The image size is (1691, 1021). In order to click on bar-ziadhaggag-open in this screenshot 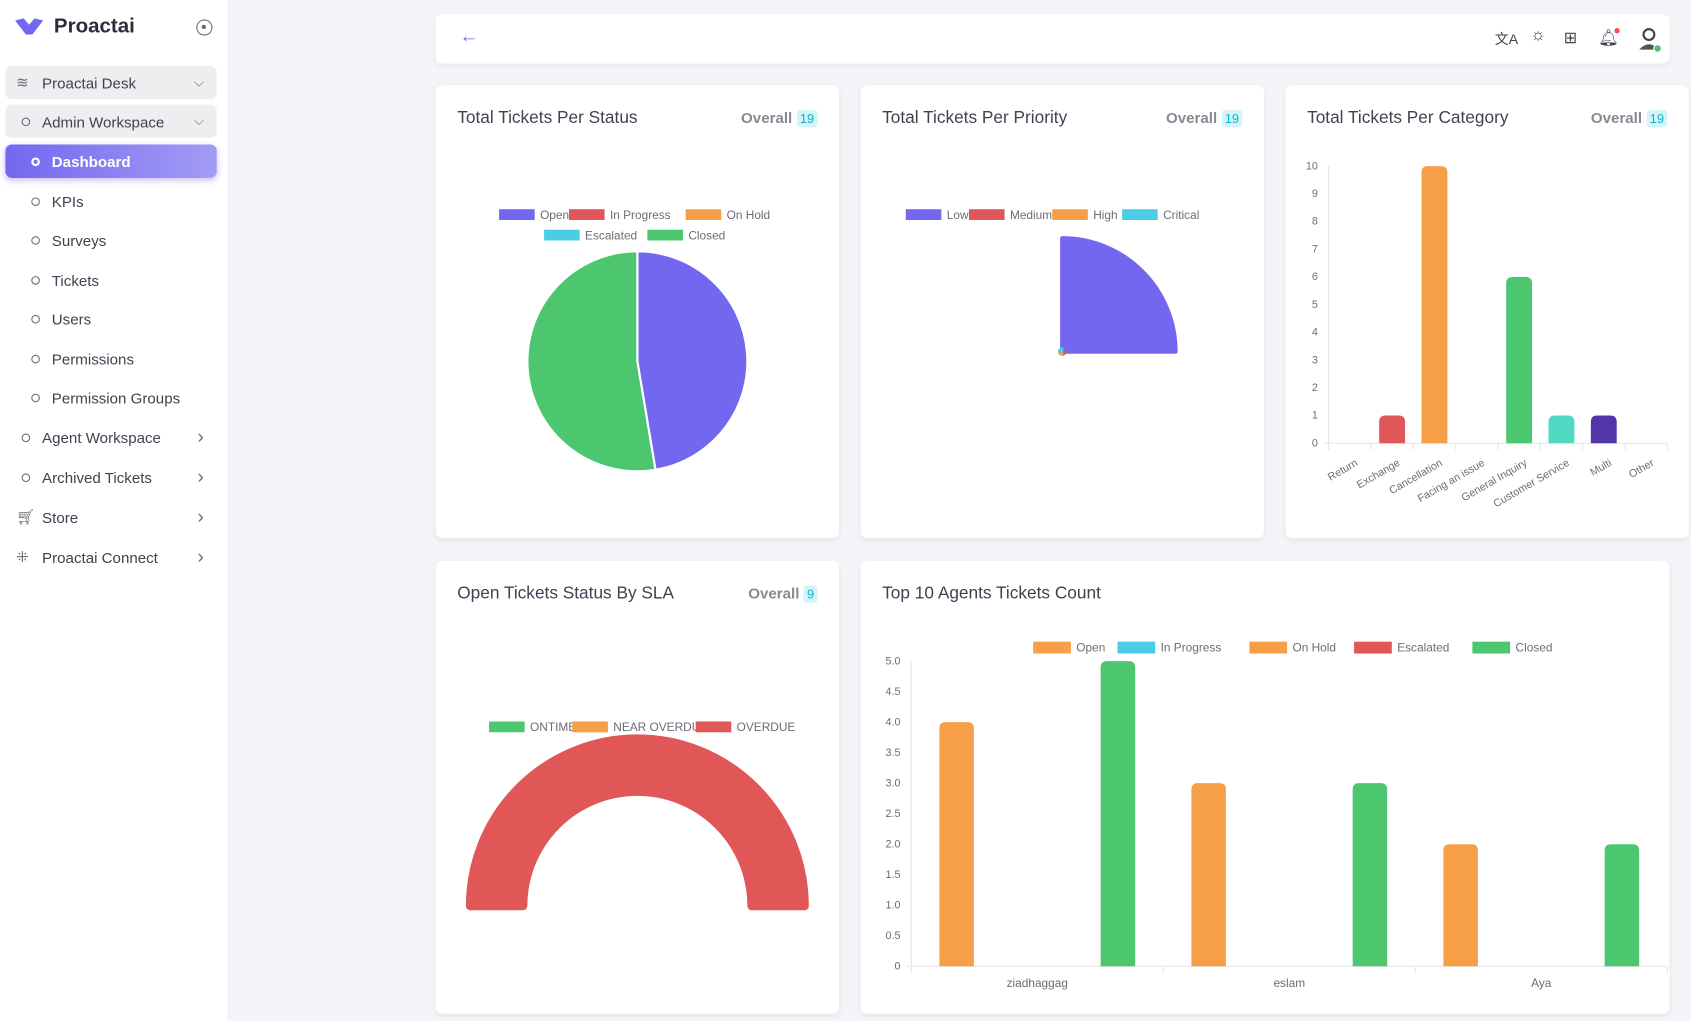, I will do `click(956, 844)`.